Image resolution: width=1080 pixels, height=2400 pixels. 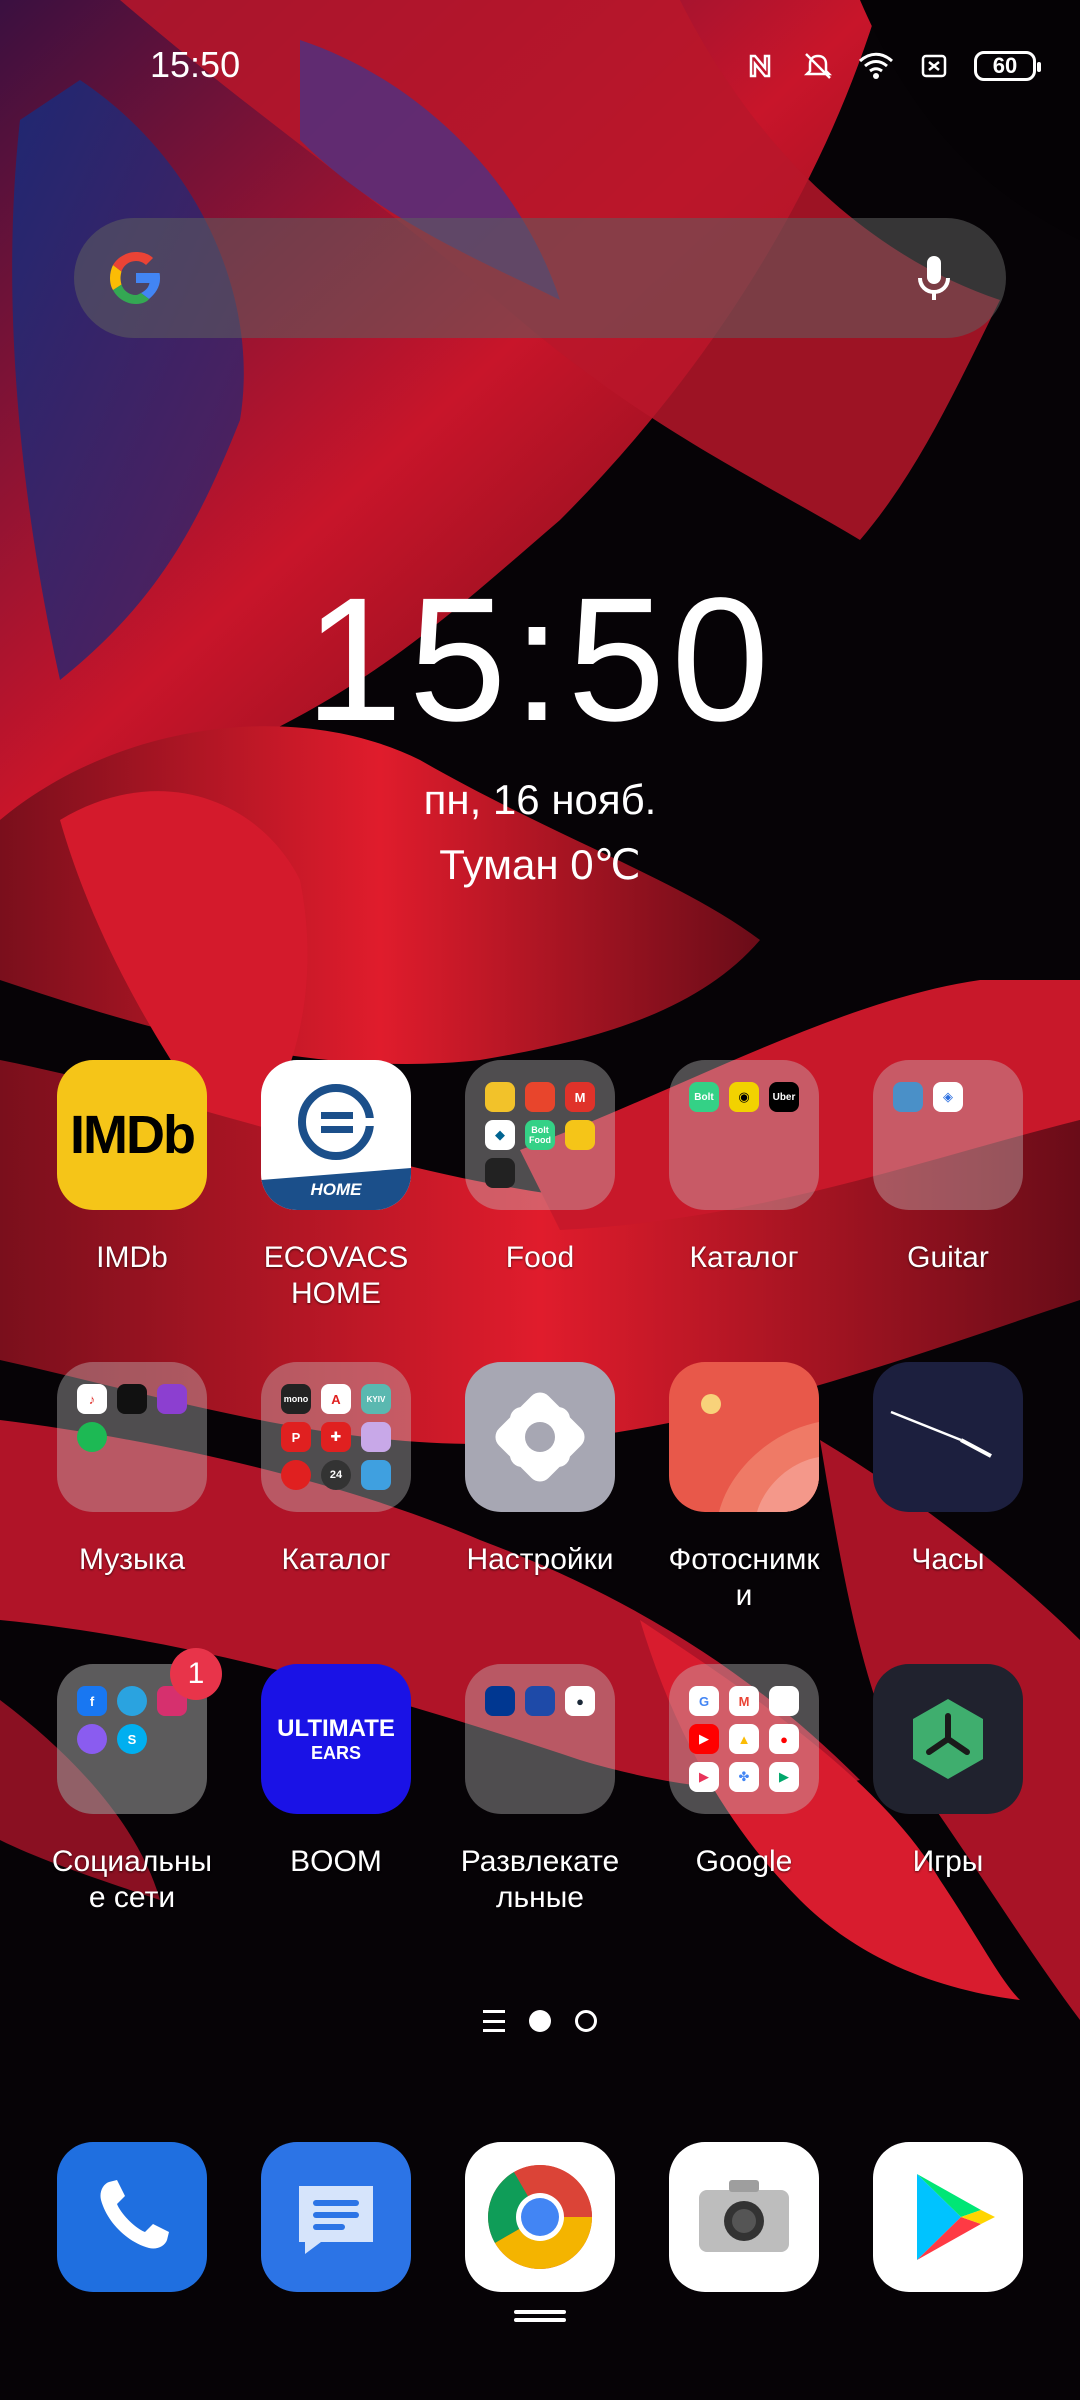 I want to click on folder-social: f S 1 Социальны е сети, so click(x=132, y=1782).